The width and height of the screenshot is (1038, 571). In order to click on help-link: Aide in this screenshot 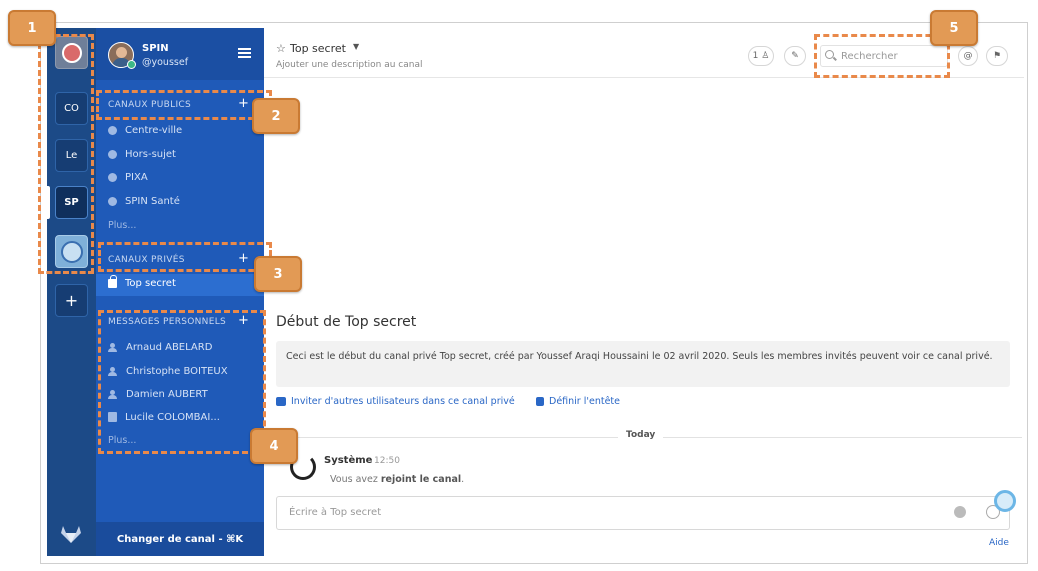, I will do `click(999, 543)`.